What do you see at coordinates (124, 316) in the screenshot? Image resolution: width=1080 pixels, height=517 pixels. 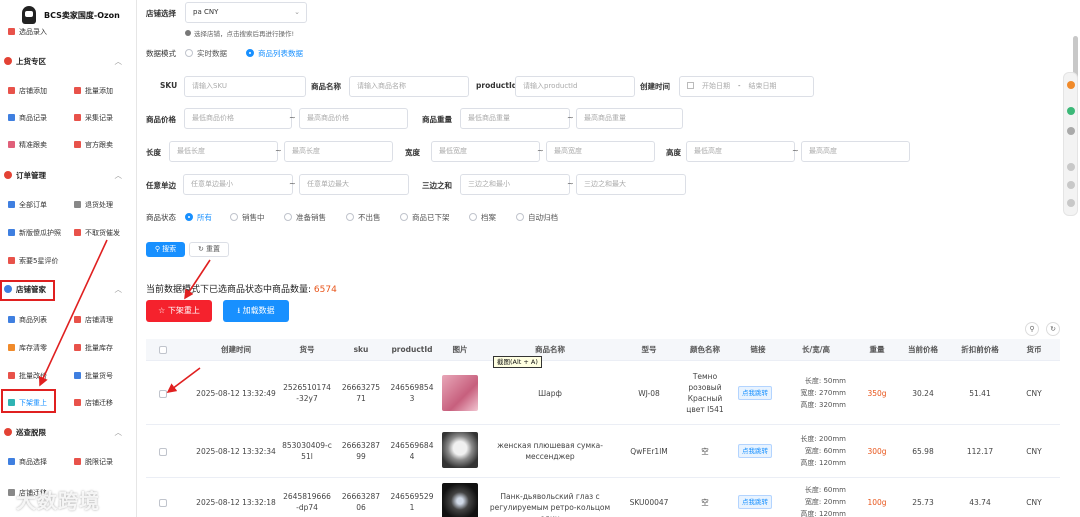 I see `annotation-arrows` at bounding box center [124, 316].